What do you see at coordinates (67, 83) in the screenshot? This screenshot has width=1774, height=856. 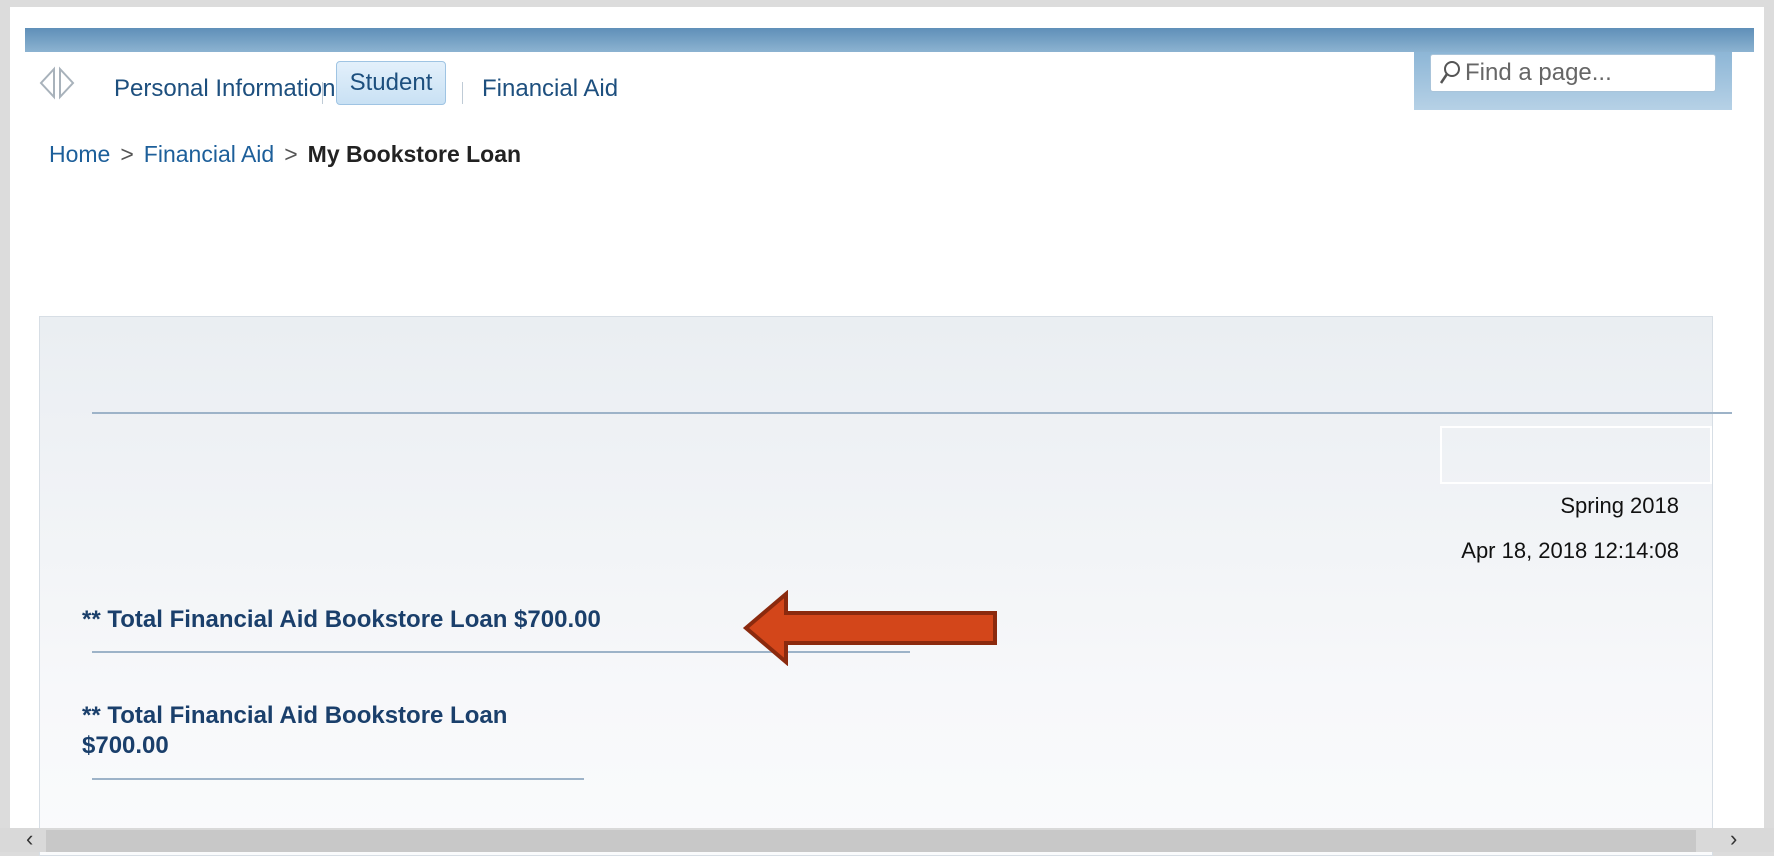 I see `forward-arrow-icon` at bounding box center [67, 83].